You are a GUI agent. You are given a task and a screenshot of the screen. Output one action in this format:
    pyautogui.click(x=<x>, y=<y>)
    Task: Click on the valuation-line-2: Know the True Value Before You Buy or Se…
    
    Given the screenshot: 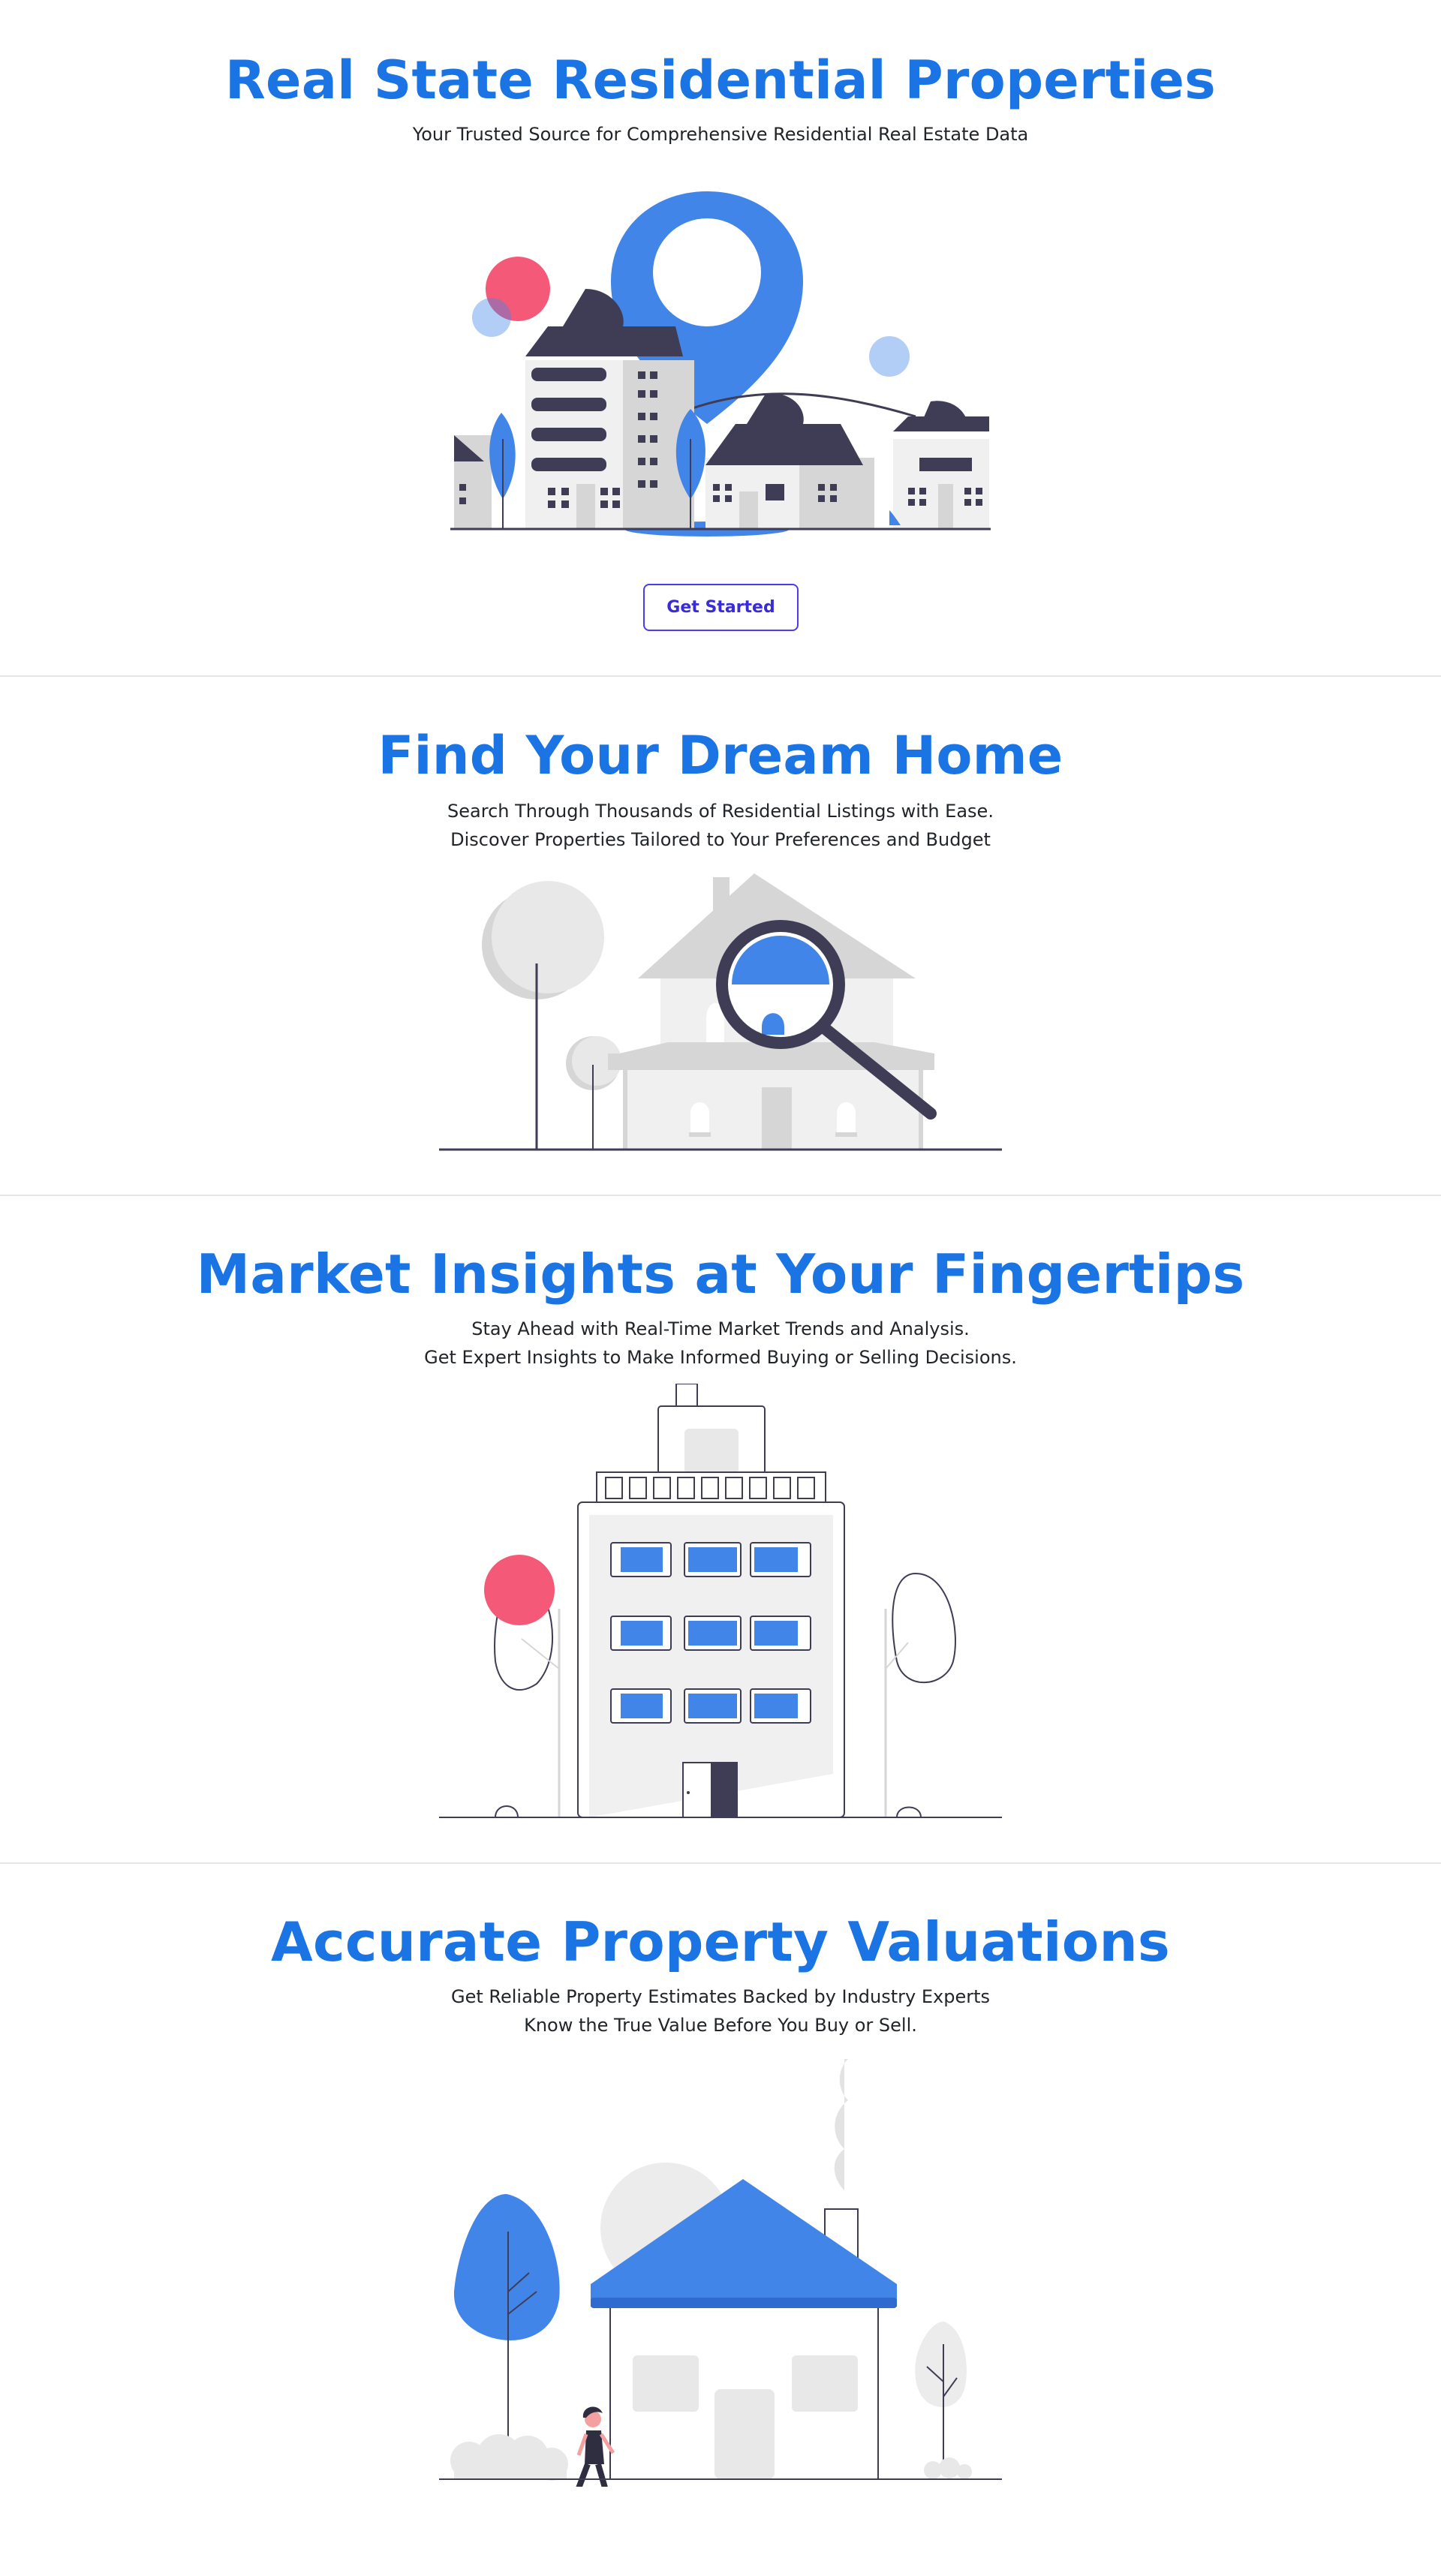 What is the action you would take?
    pyautogui.click(x=720, y=2025)
    